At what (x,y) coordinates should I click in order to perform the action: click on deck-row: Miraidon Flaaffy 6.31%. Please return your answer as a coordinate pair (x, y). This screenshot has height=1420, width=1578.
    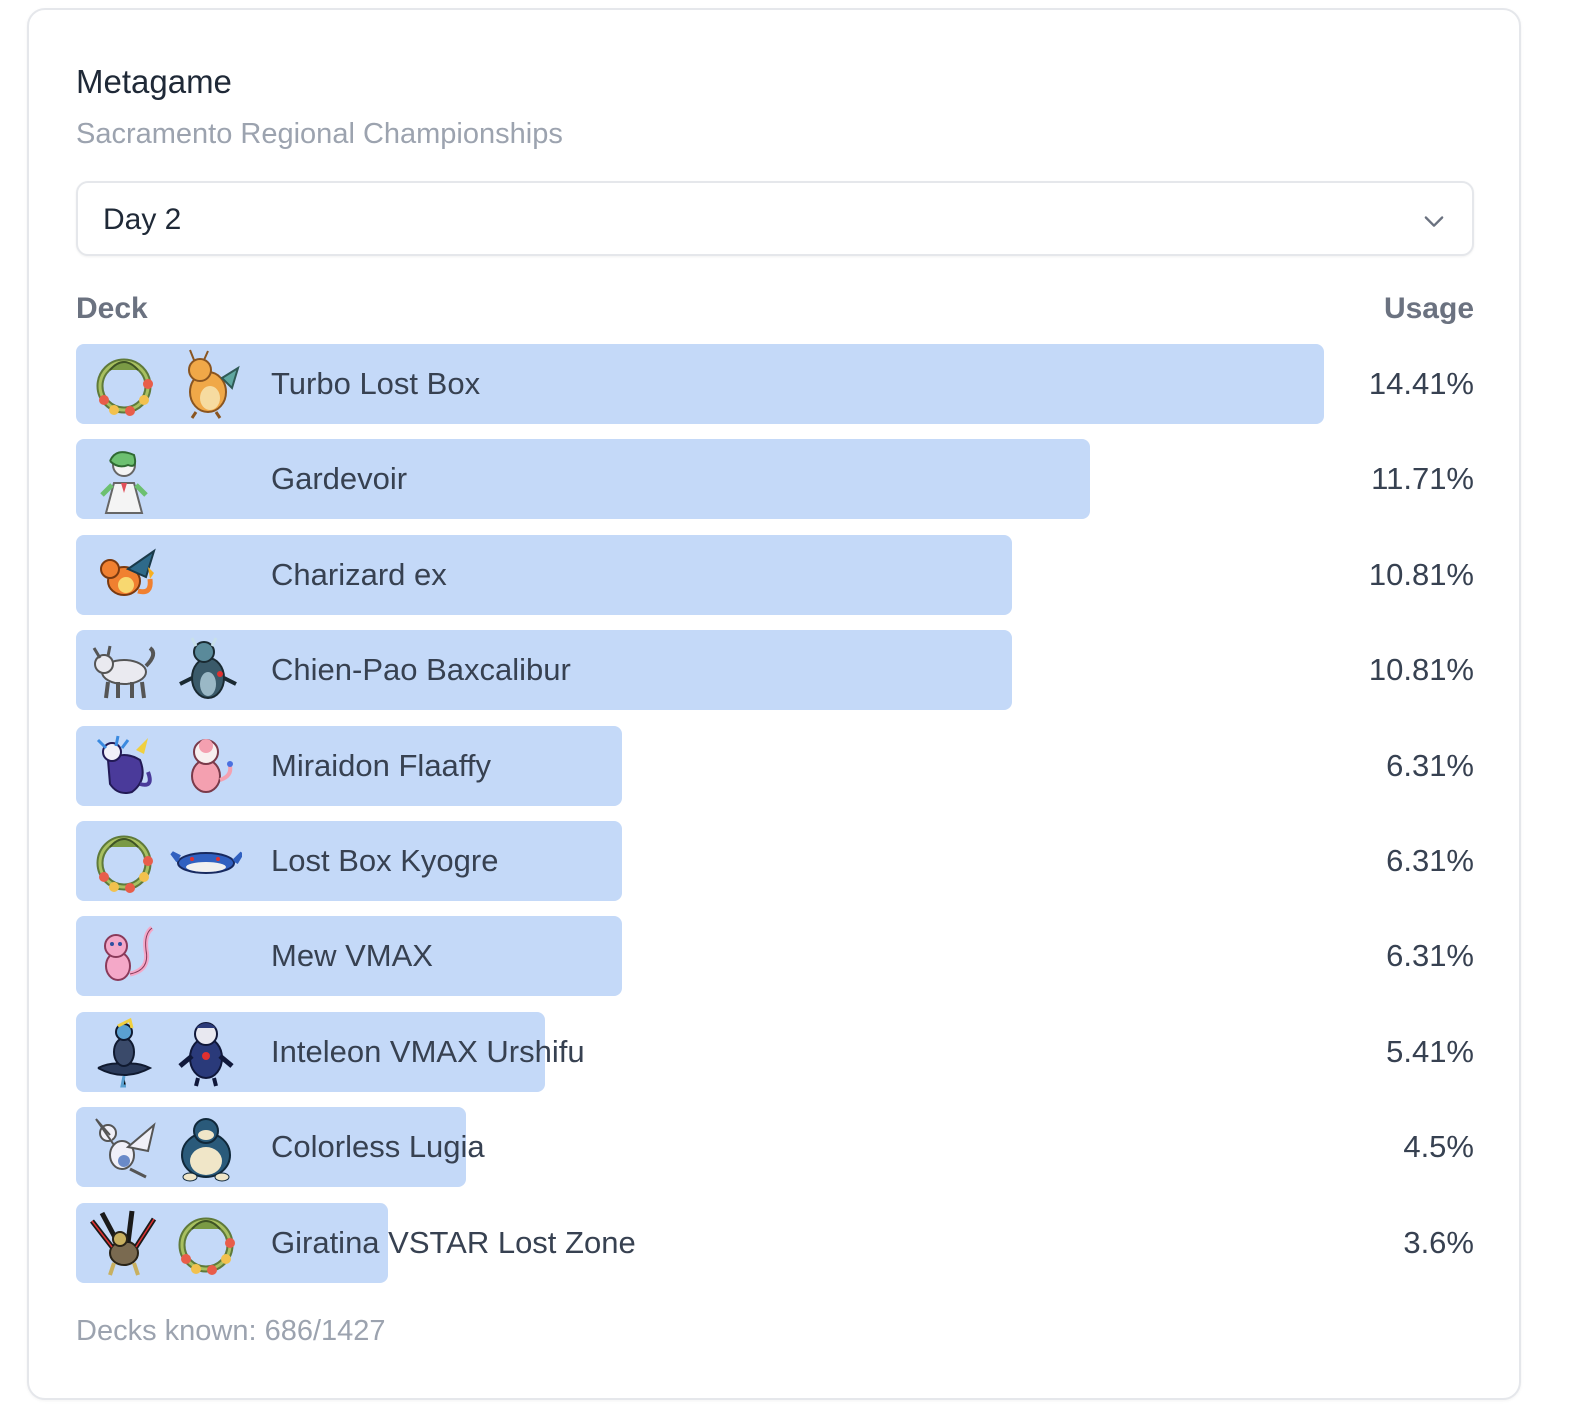
    Looking at the image, I should click on (775, 765).